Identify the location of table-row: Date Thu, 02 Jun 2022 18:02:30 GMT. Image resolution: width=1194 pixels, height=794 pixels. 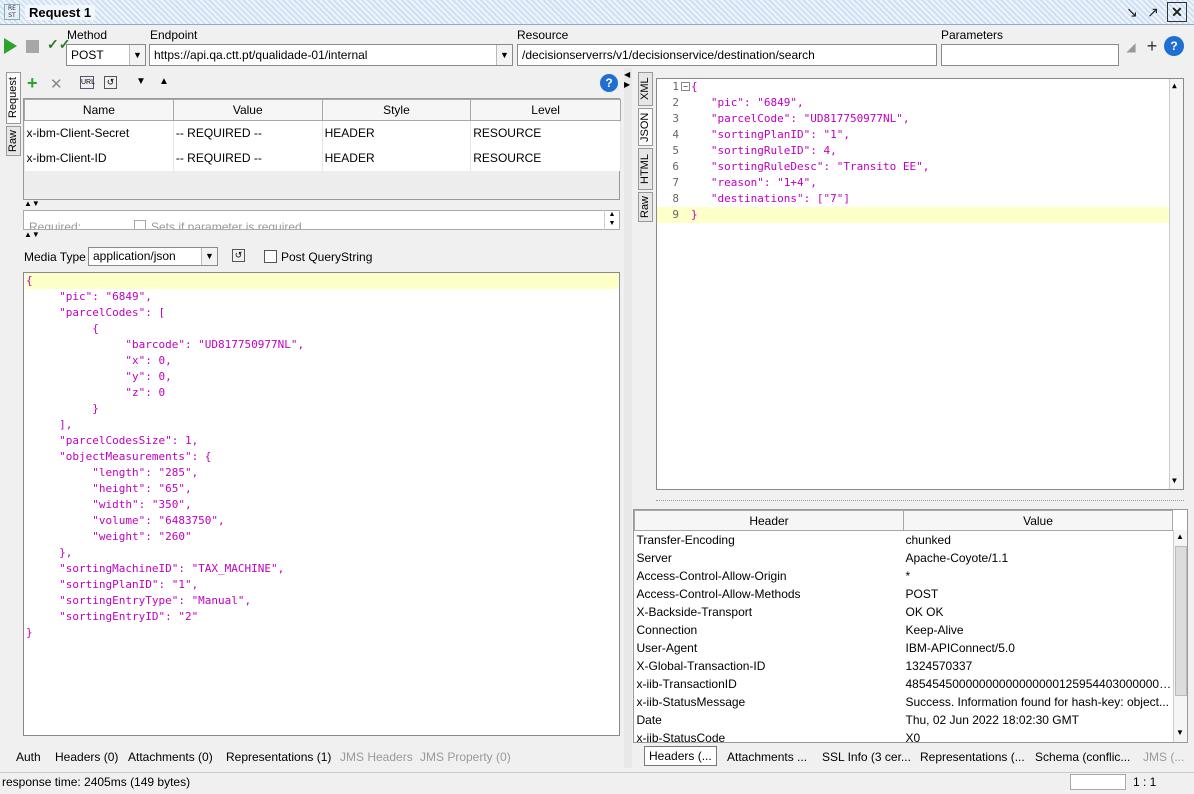
(904, 720).